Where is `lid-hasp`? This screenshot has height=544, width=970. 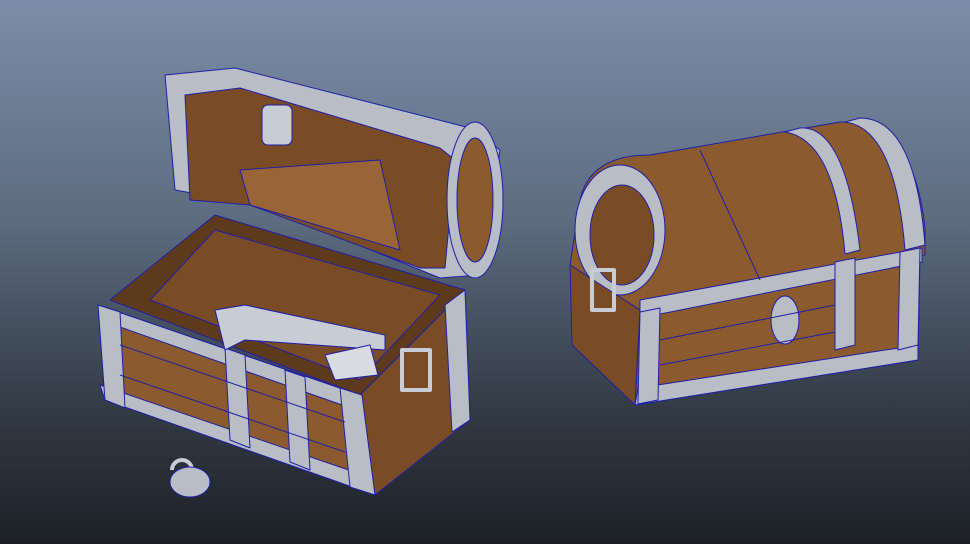
lid-hasp is located at coordinates (277, 125).